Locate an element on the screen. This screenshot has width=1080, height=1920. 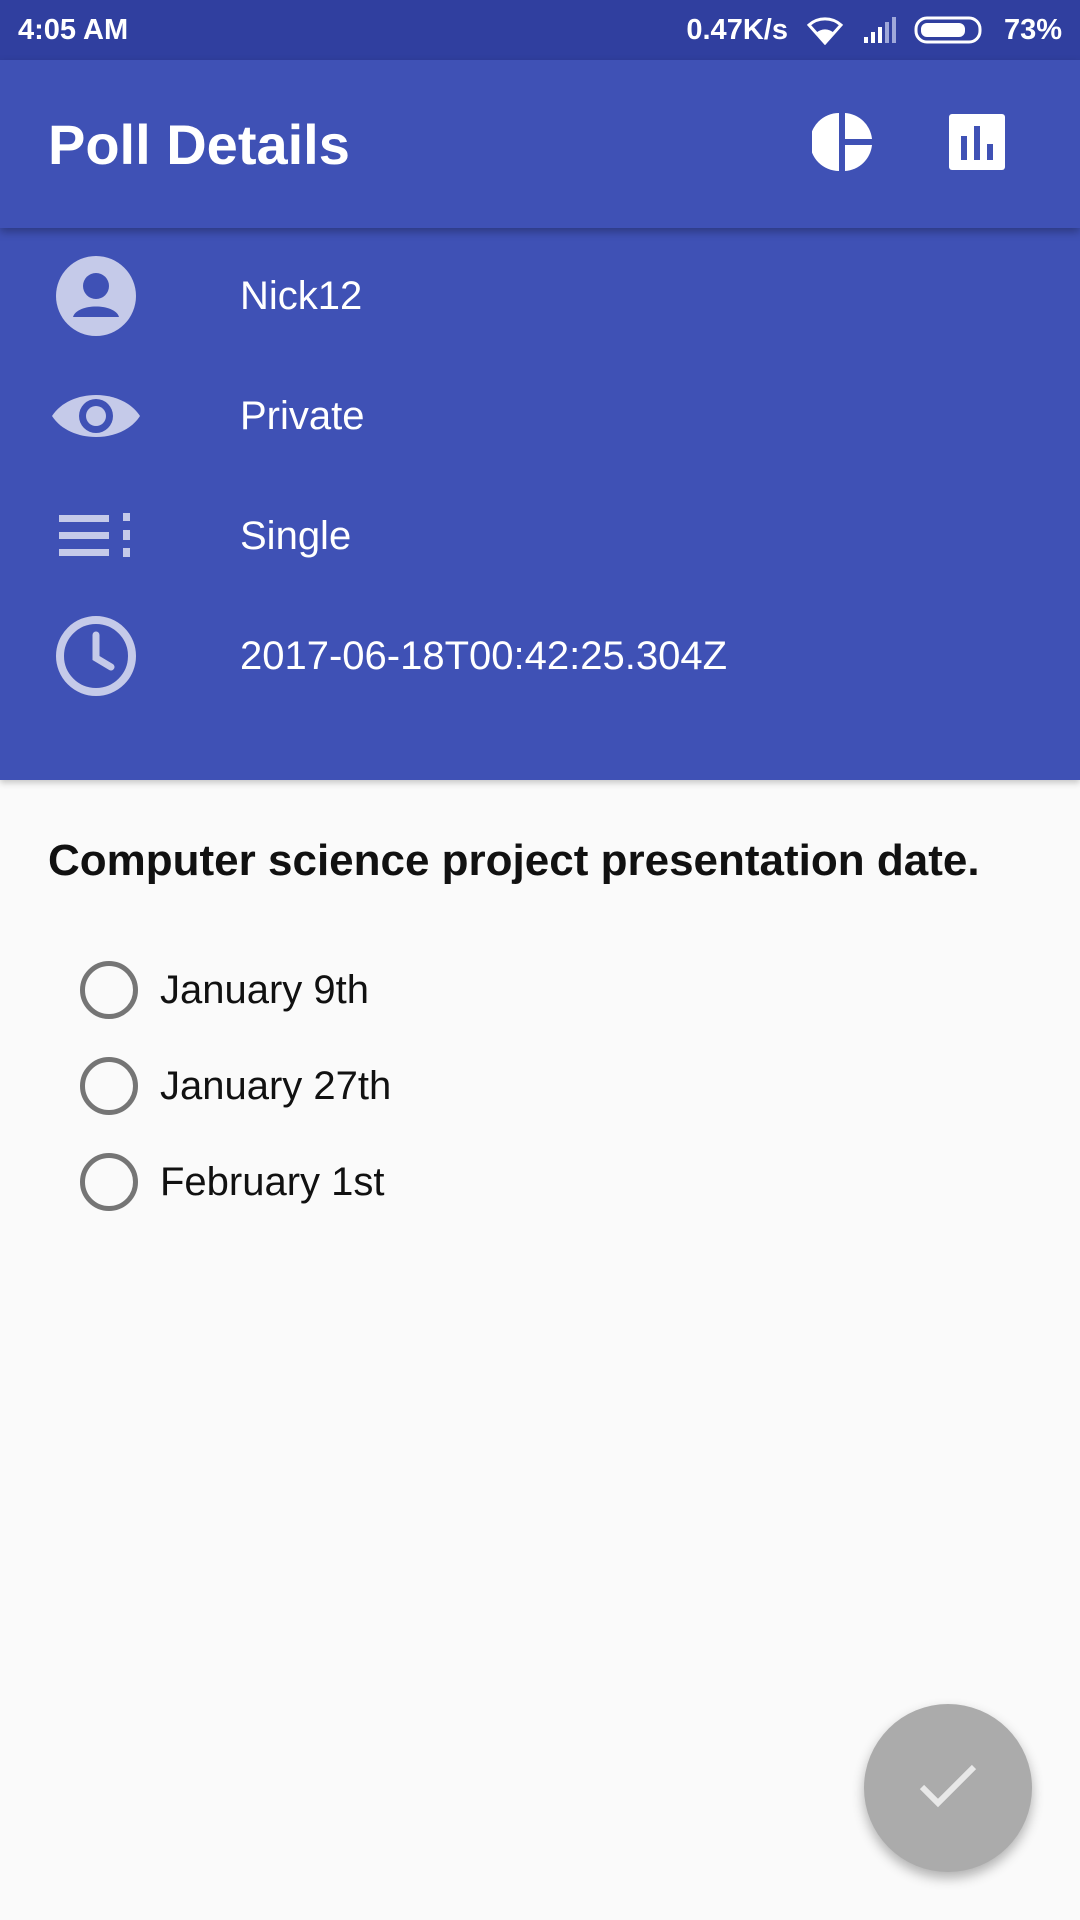
option-label: January 27th is located at coordinates (276, 1085).